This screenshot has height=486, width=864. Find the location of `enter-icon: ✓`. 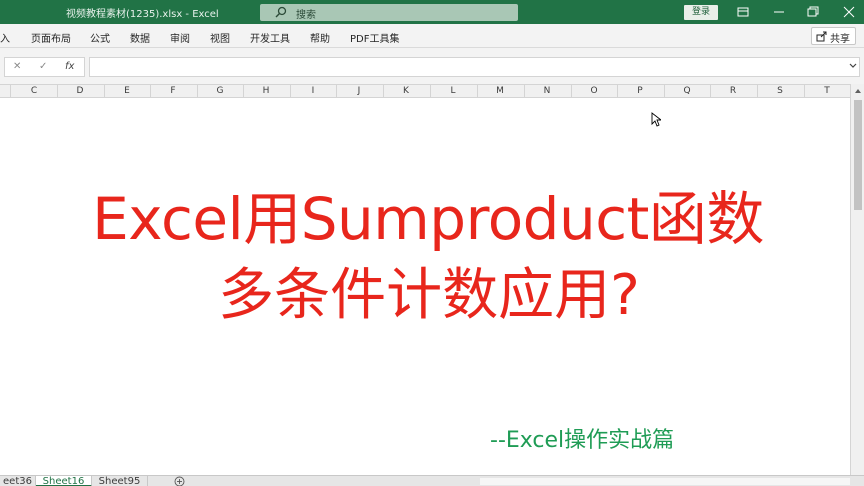

enter-icon: ✓ is located at coordinates (43, 66).